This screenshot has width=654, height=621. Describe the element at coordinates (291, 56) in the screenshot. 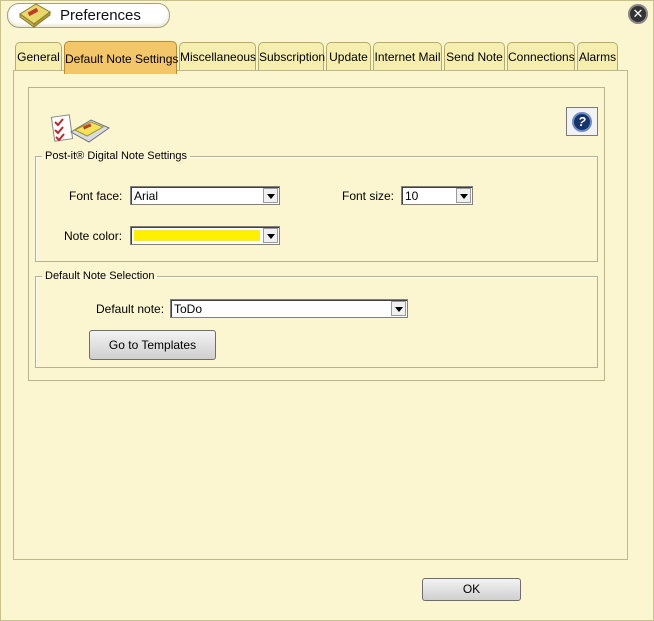

I see `tab-subscription: Subscription` at that location.